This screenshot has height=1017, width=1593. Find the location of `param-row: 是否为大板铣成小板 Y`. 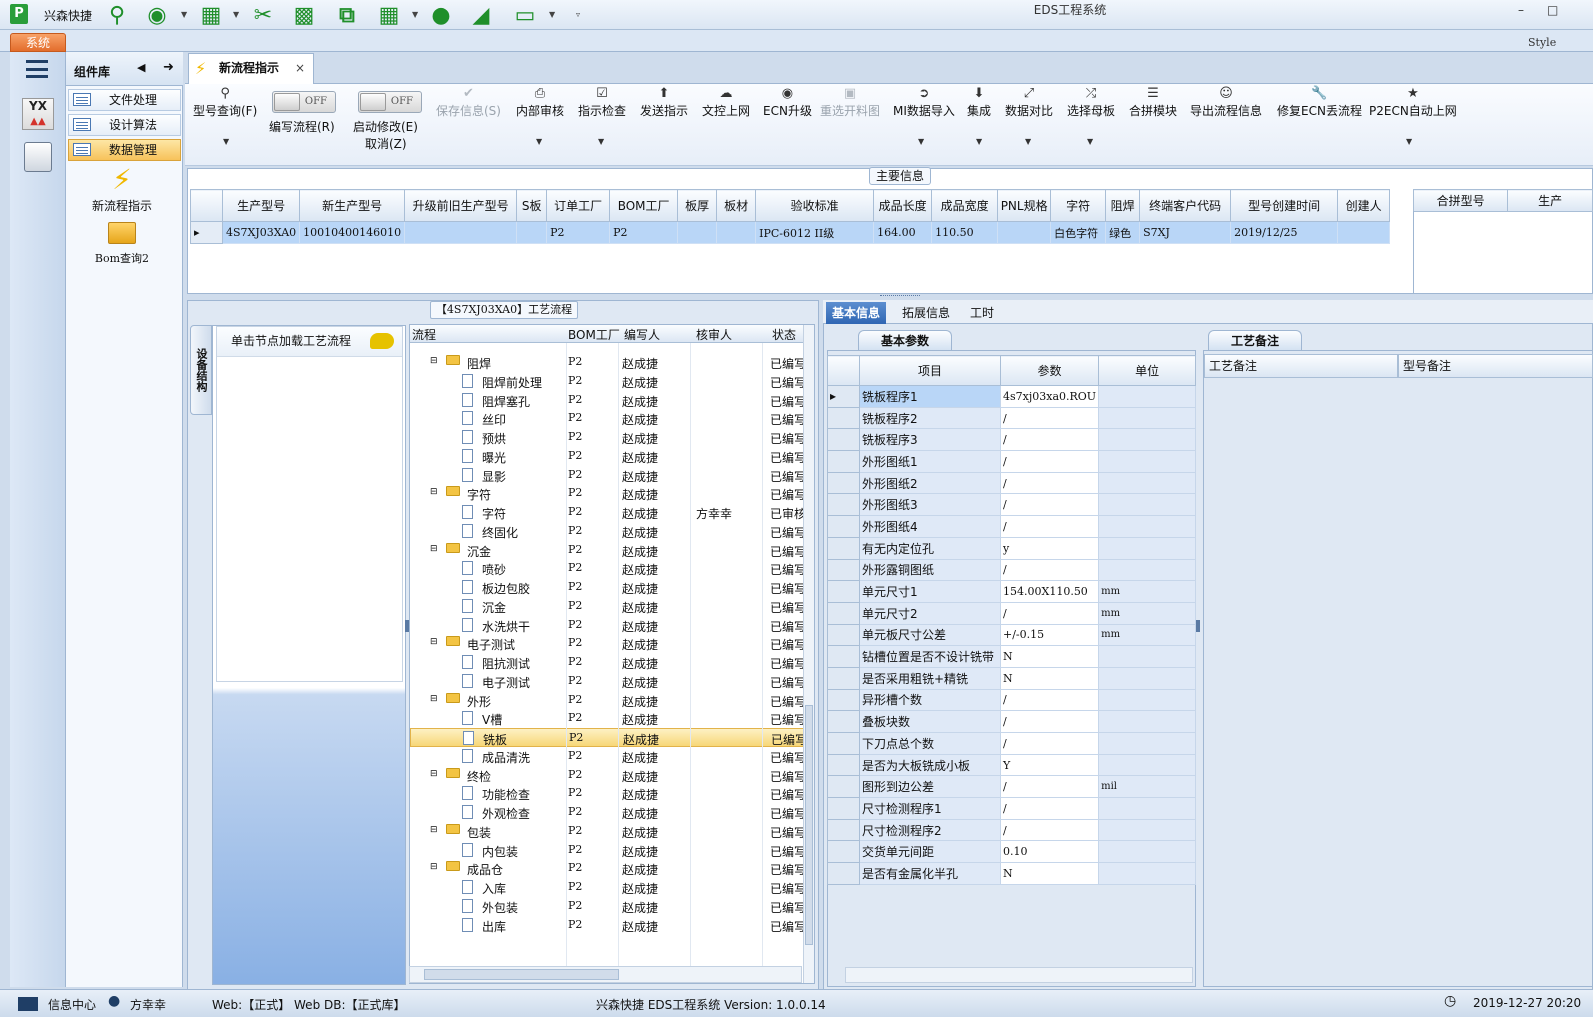

param-row: 是否为大板铣成小板 Y is located at coordinates (1012, 765).